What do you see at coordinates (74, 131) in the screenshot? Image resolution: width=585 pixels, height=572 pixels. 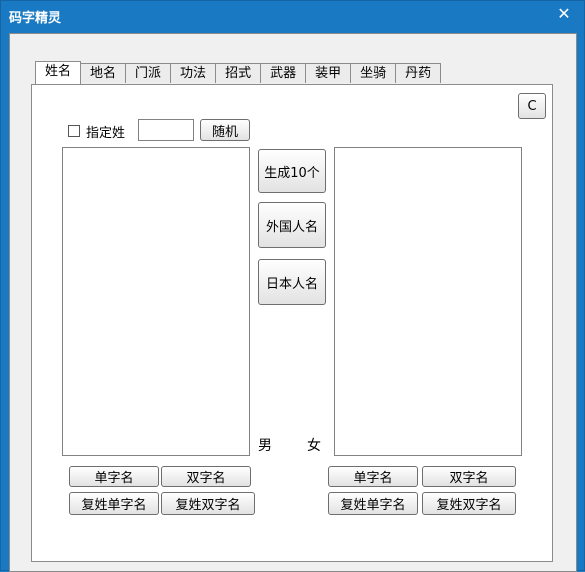 I see `specify-surname-checkbox` at bounding box center [74, 131].